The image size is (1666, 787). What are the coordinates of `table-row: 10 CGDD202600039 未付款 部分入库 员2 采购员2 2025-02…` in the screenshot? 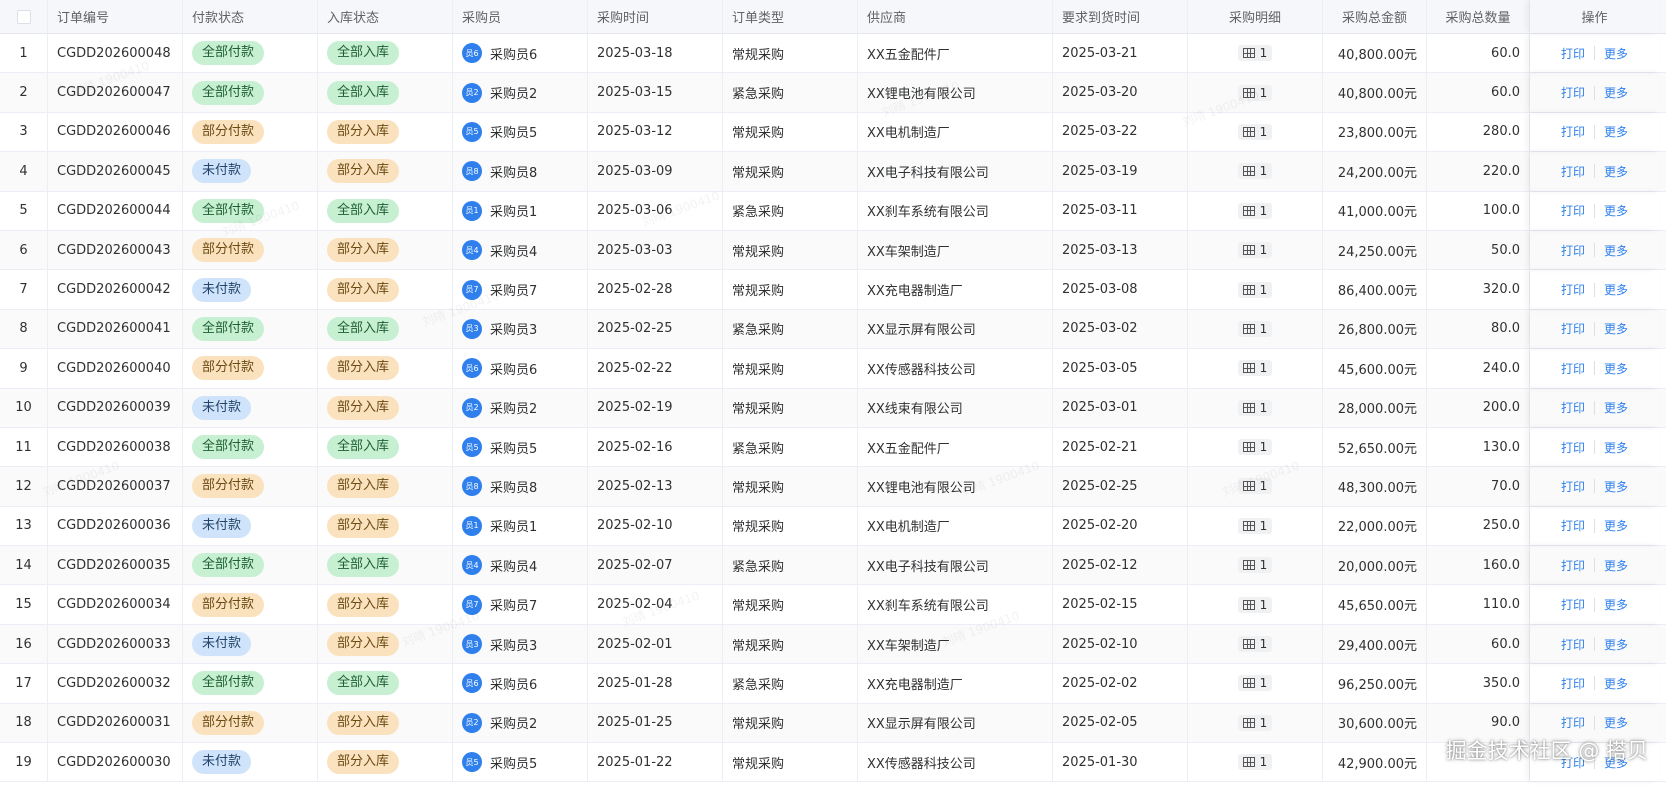 It's located at (833, 408).